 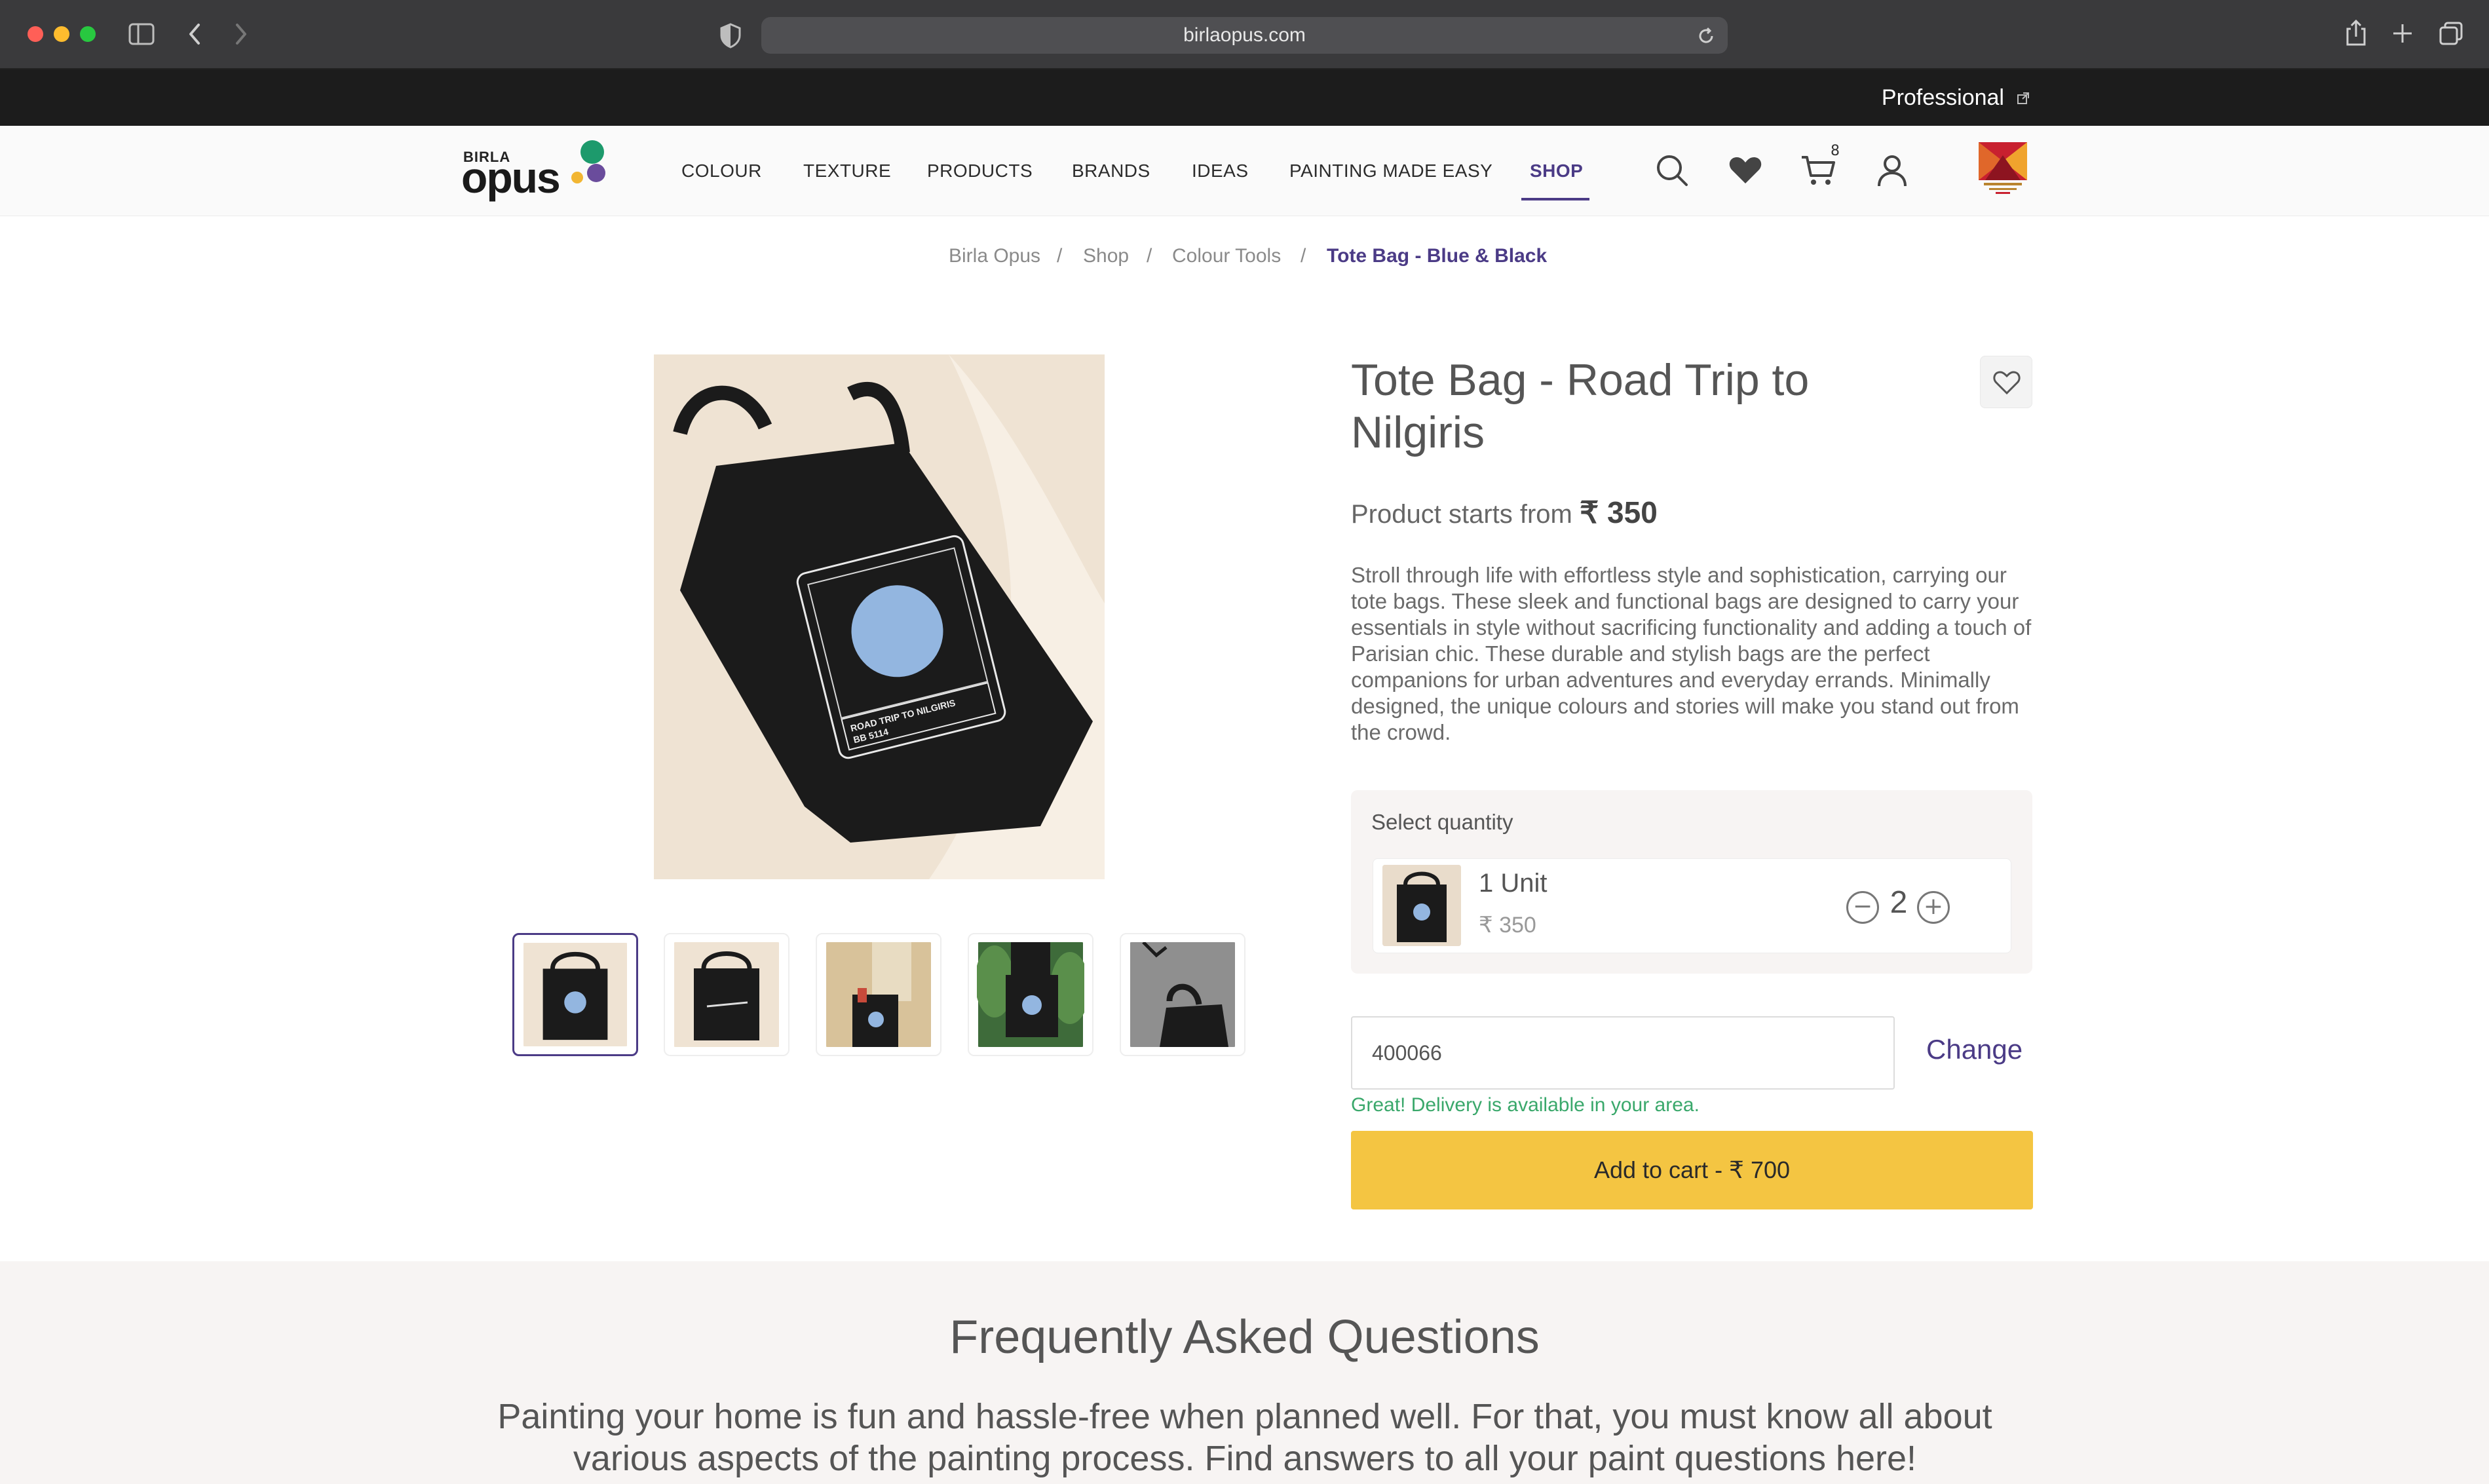 What do you see at coordinates (1672, 170) in the screenshot?
I see `search-icon` at bounding box center [1672, 170].